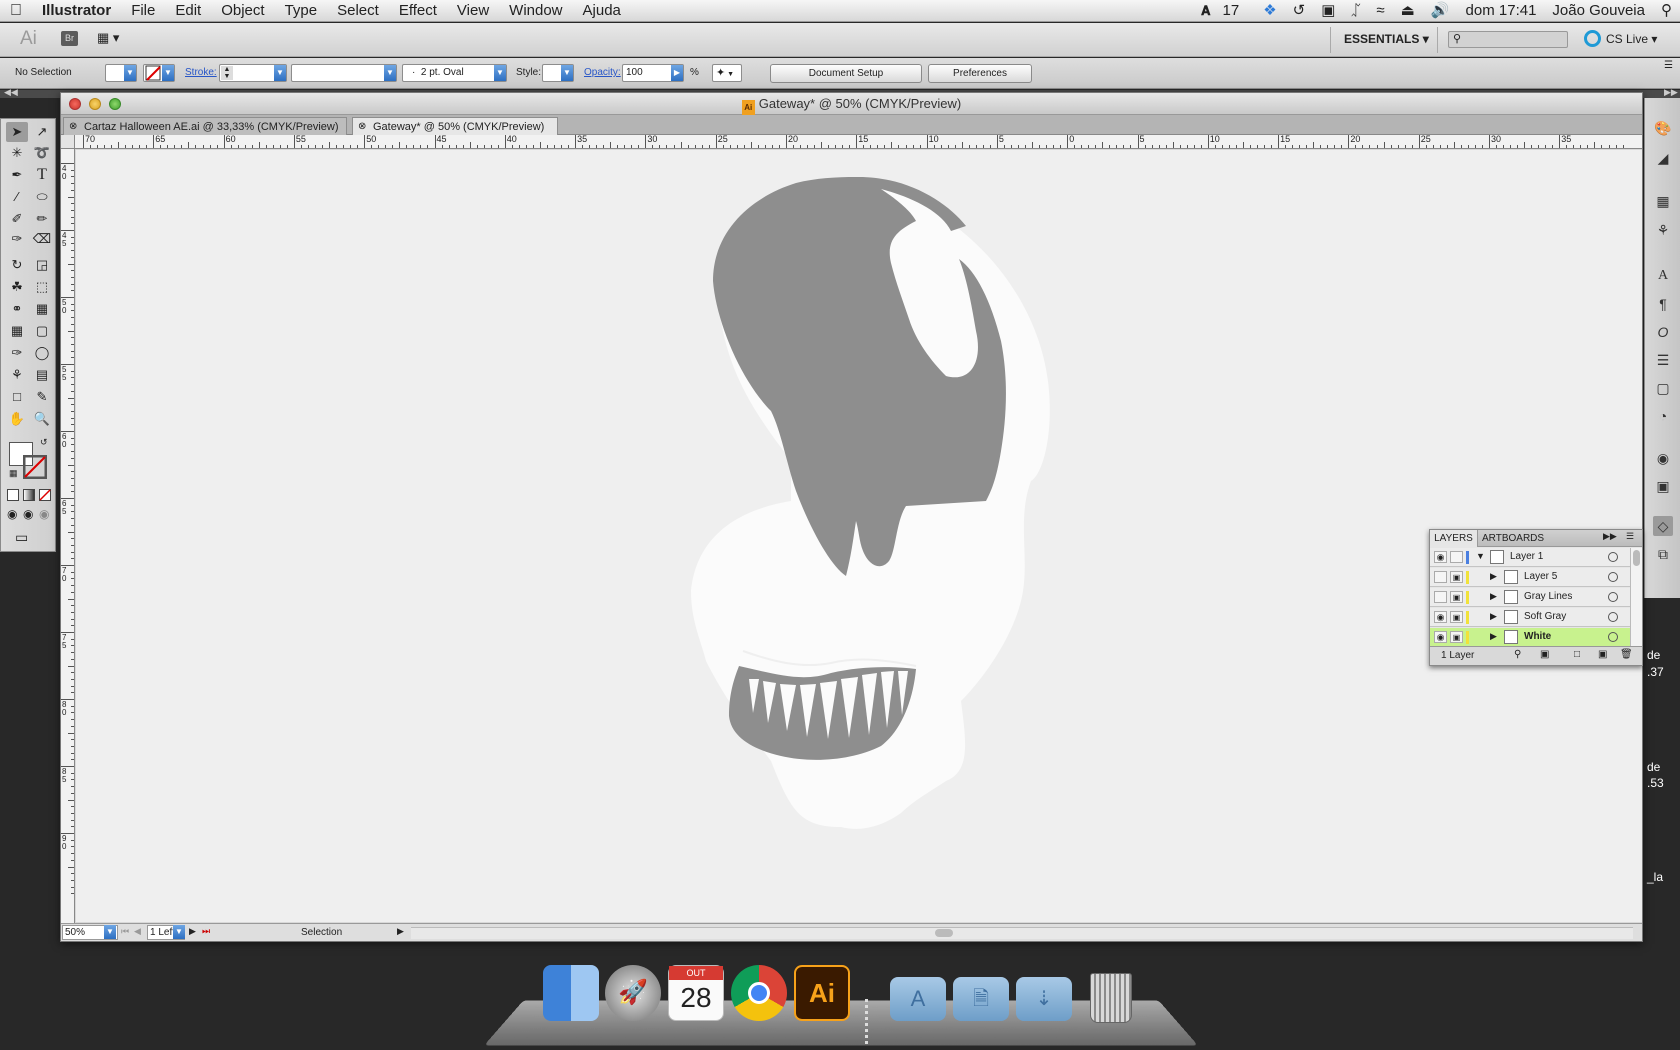 The height and width of the screenshot is (1050, 1680). I want to click on recolor-artwork-button: ✦ ▼, so click(727, 73).